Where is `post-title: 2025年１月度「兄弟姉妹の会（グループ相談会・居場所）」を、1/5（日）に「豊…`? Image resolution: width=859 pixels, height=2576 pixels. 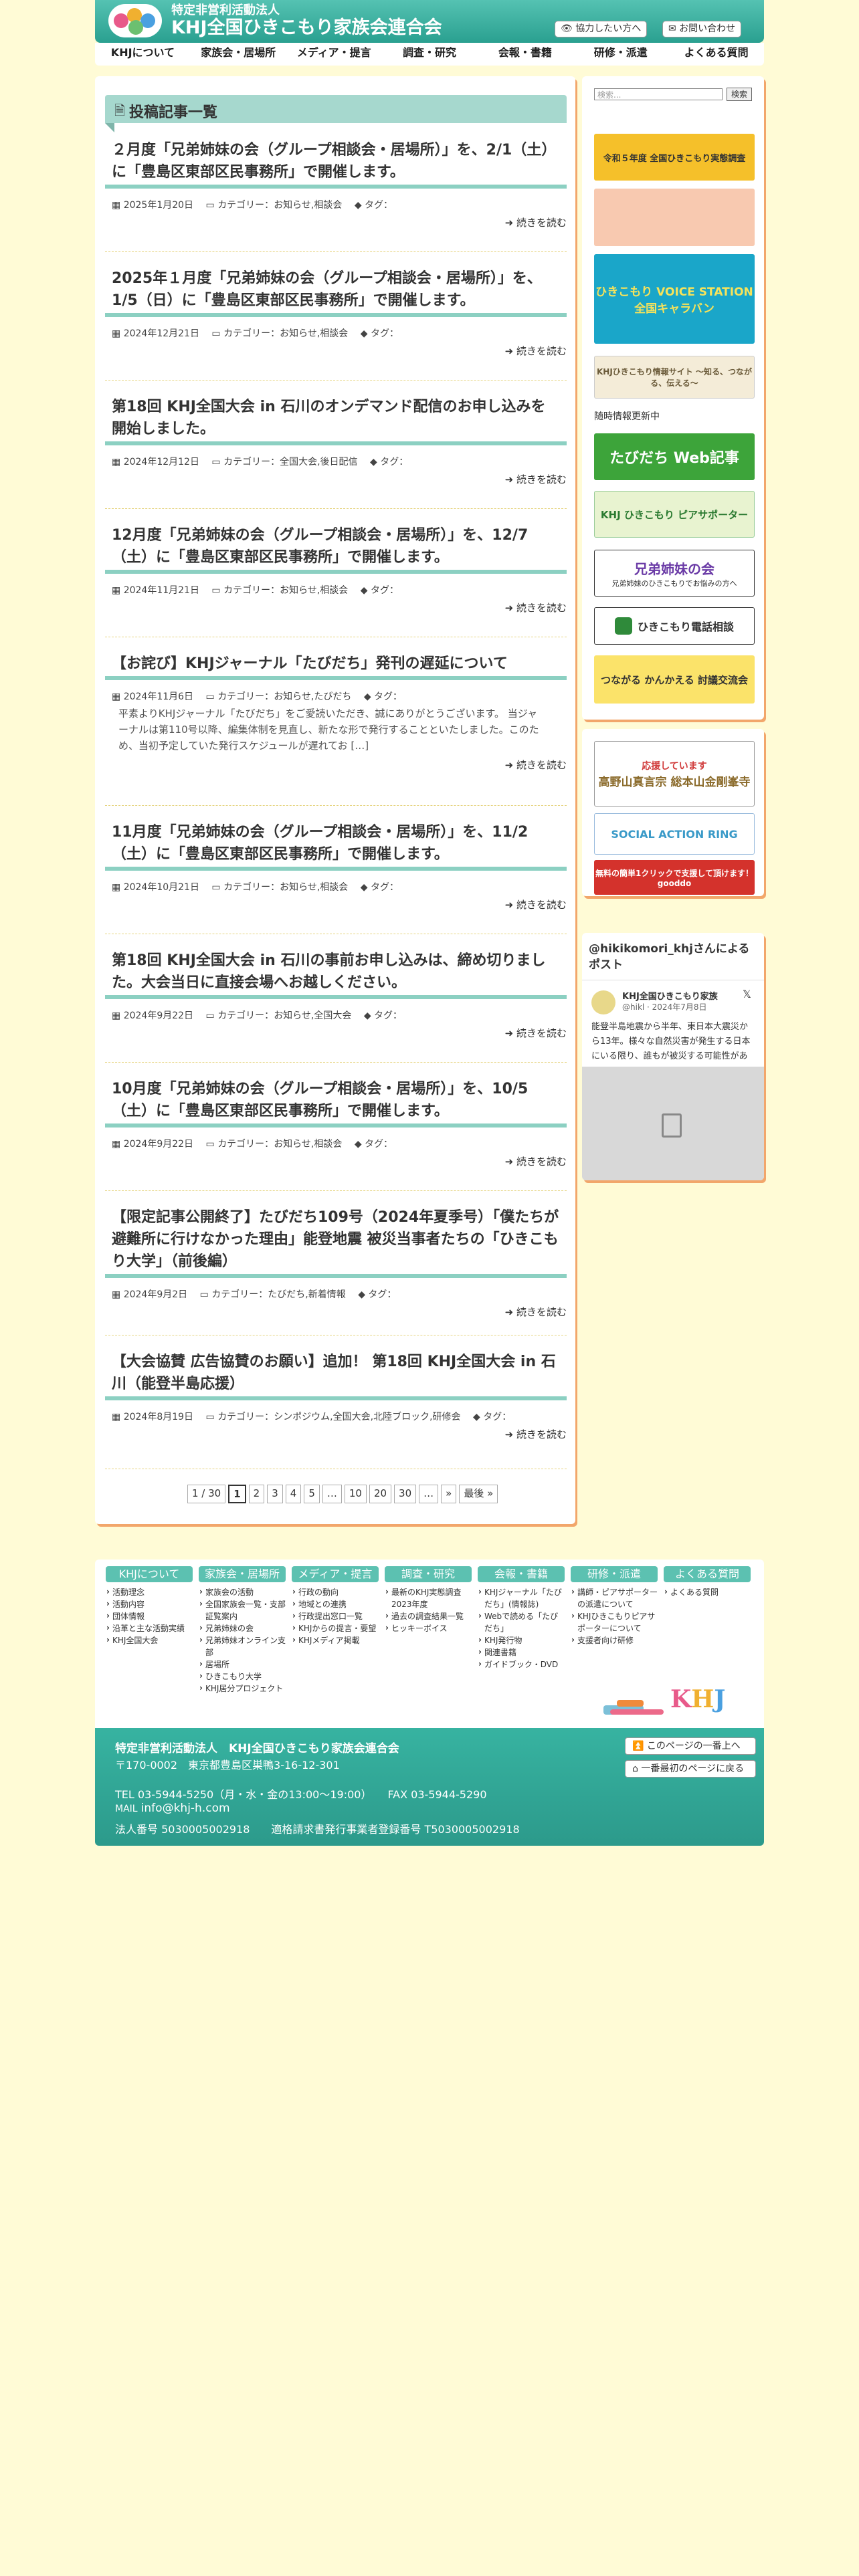
post-title: 2025年１月度「兄弟姉妹の会（グループ相談会・居場所）」を、1/5（日）に「豊… is located at coordinates (336, 289).